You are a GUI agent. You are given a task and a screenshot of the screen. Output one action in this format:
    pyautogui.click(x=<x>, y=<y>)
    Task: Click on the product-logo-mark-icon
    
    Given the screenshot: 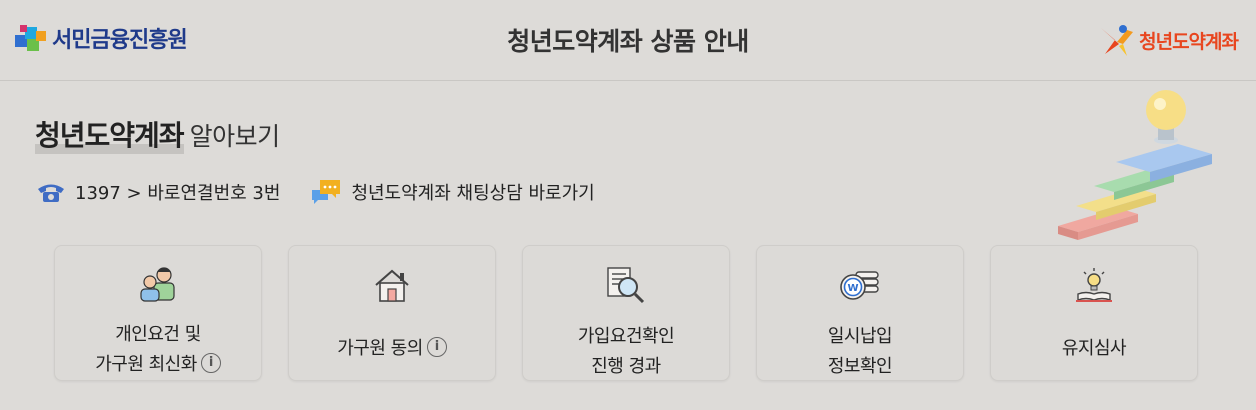 What is the action you would take?
    pyautogui.click(x=1117, y=40)
    